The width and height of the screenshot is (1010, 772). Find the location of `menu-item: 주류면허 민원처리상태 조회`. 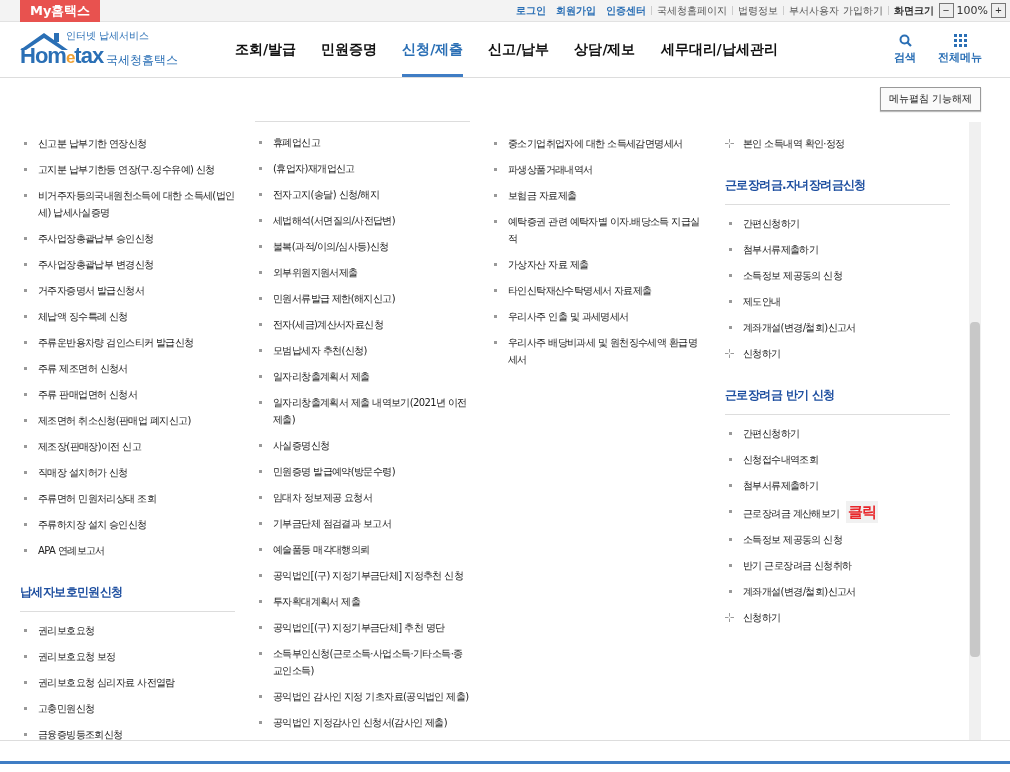

menu-item: 주류면허 민원처리상태 조회 is located at coordinates (127, 498).